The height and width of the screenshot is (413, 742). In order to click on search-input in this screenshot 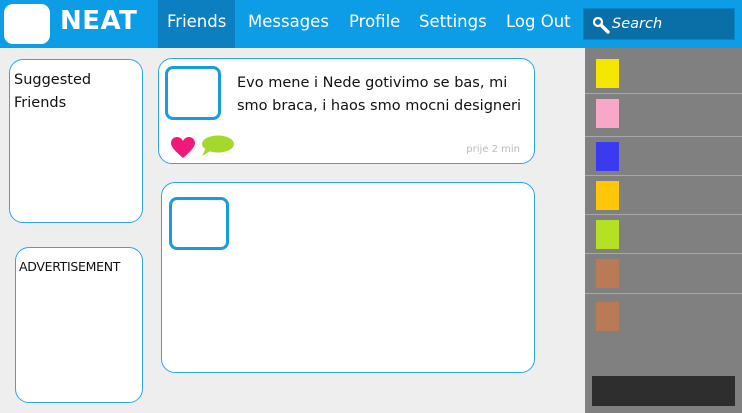, I will do `click(672, 24)`.